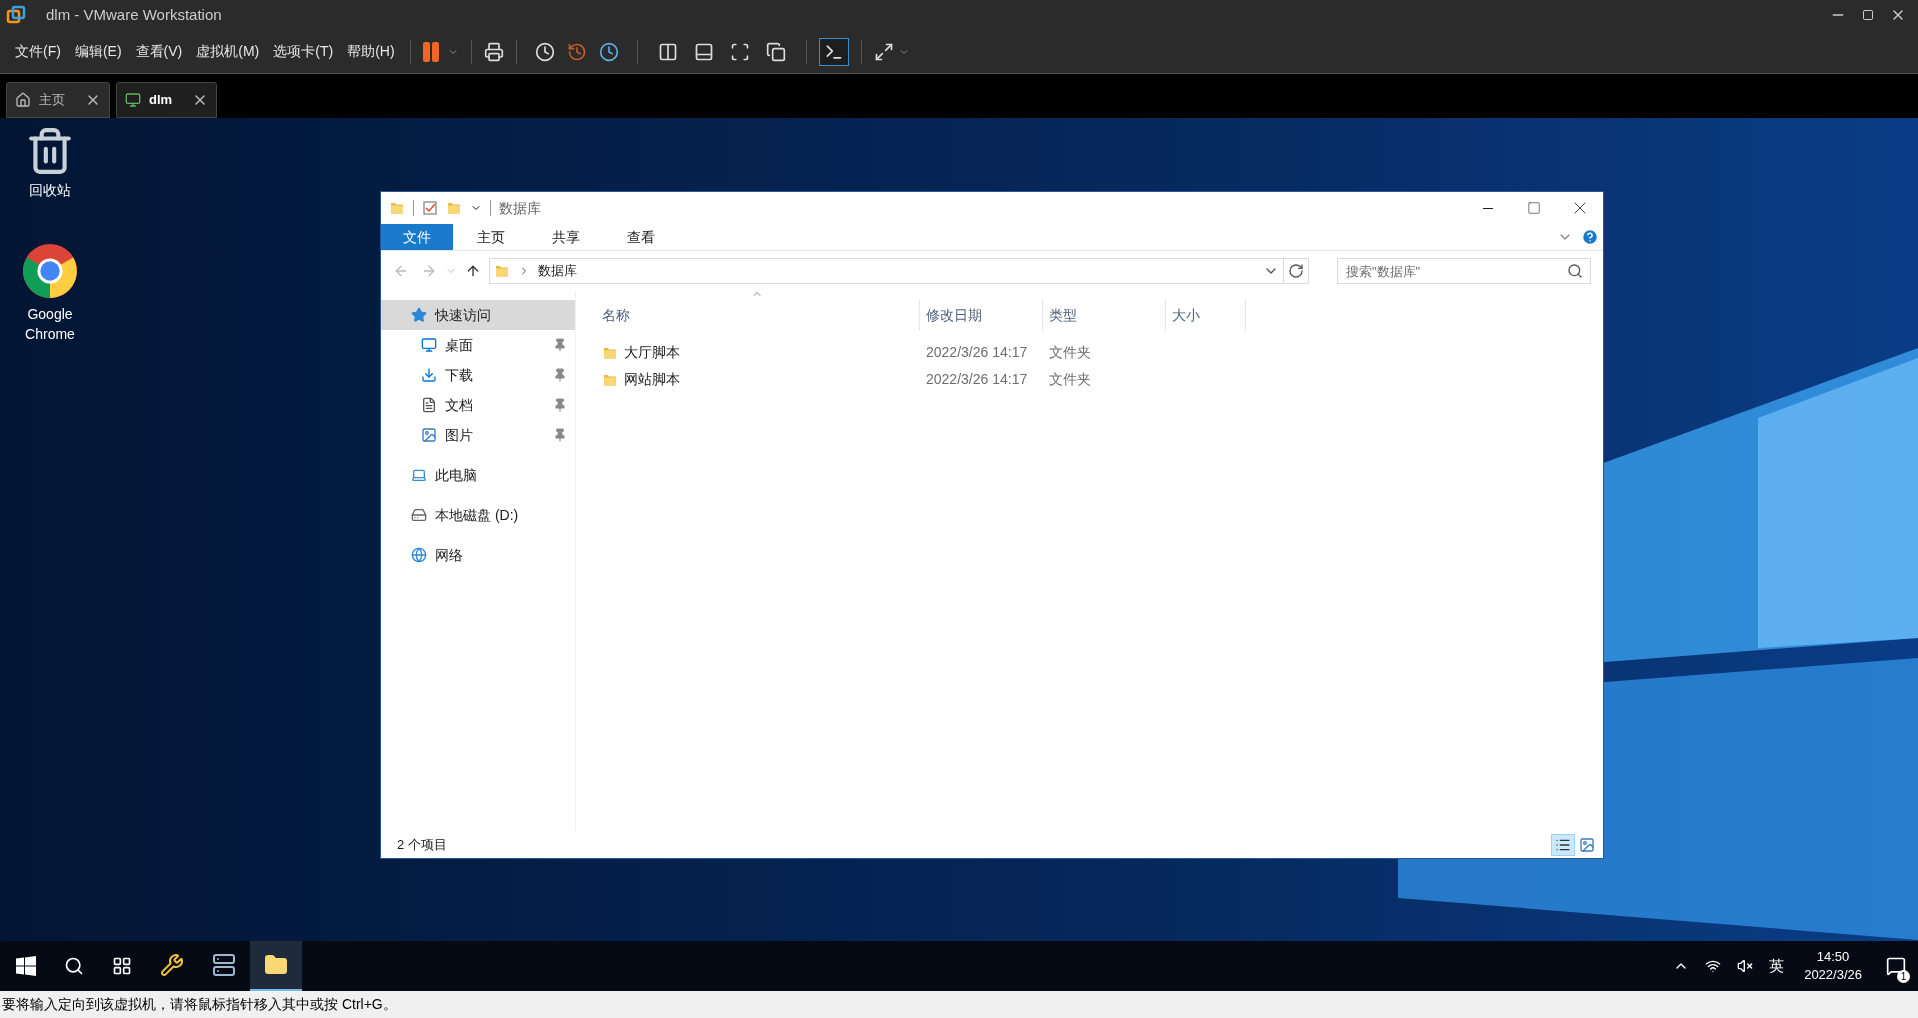  Describe the element at coordinates (429, 405) in the screenshot. I see `document-icon` at that location.